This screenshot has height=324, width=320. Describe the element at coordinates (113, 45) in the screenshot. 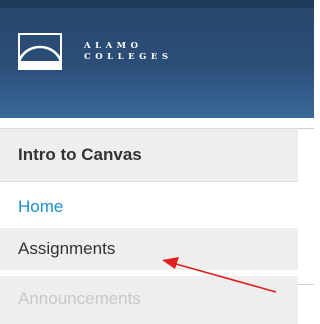

I see `logo-line-1: ALAMO` at that location.